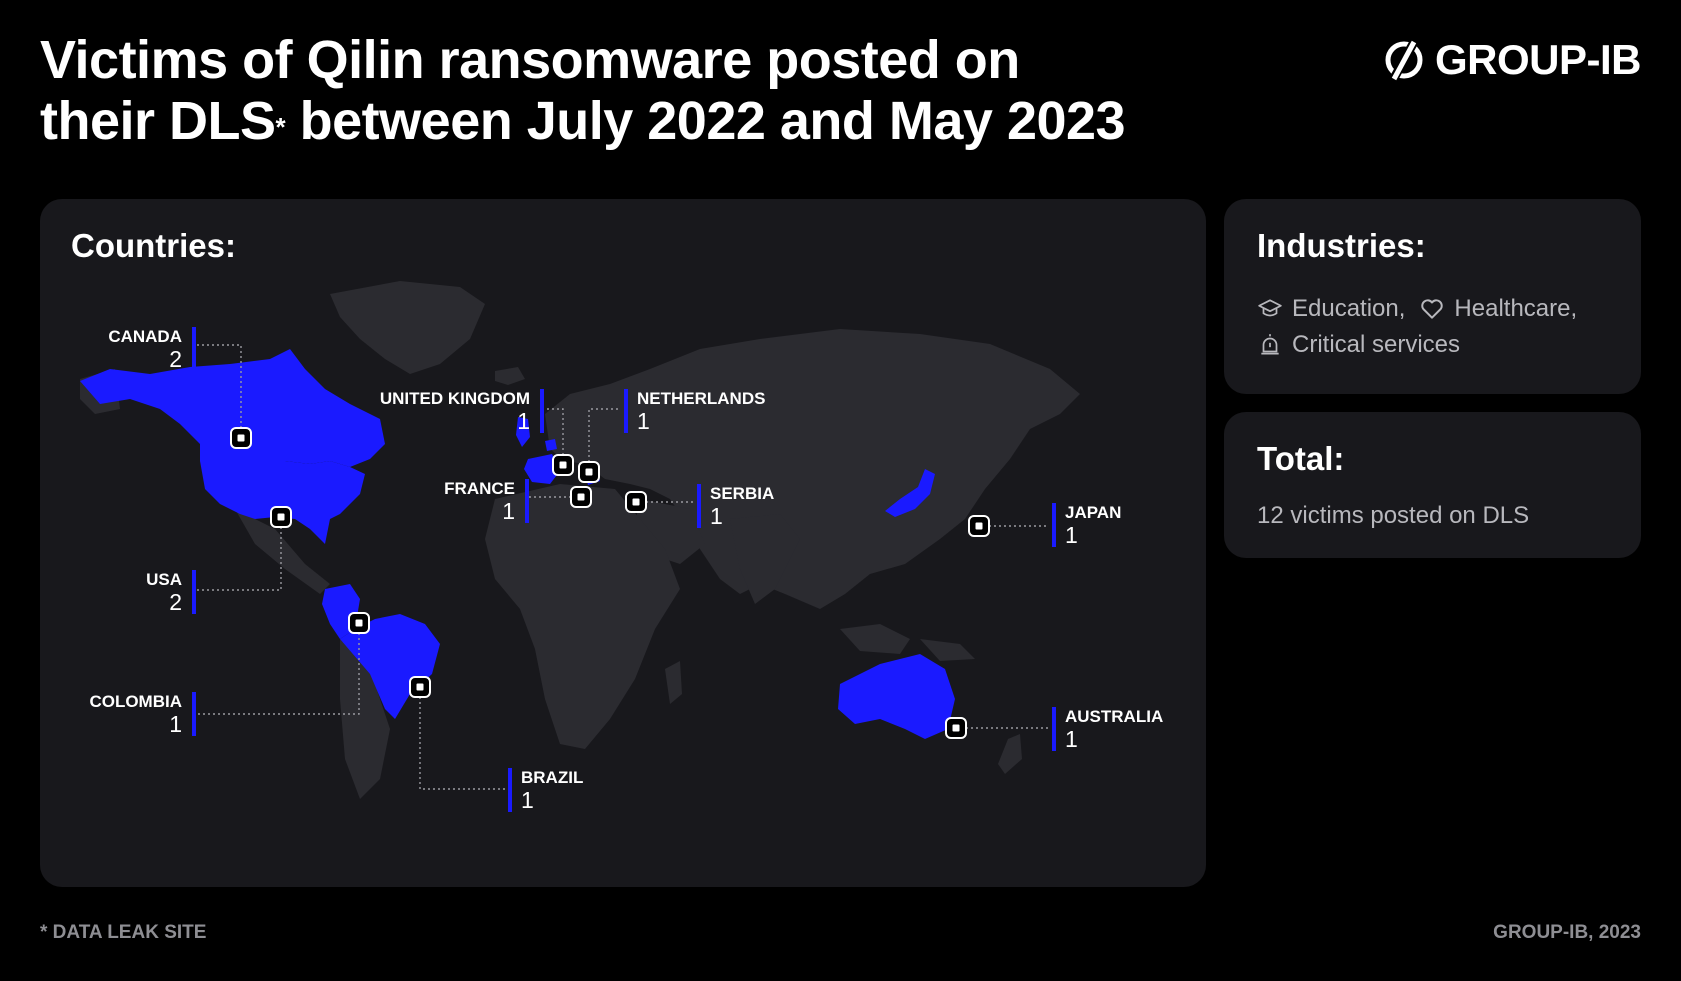  What do you see at coordinates (581, 497) in the screenshot?
I see `marker-france` at bounding box center [581, 497].